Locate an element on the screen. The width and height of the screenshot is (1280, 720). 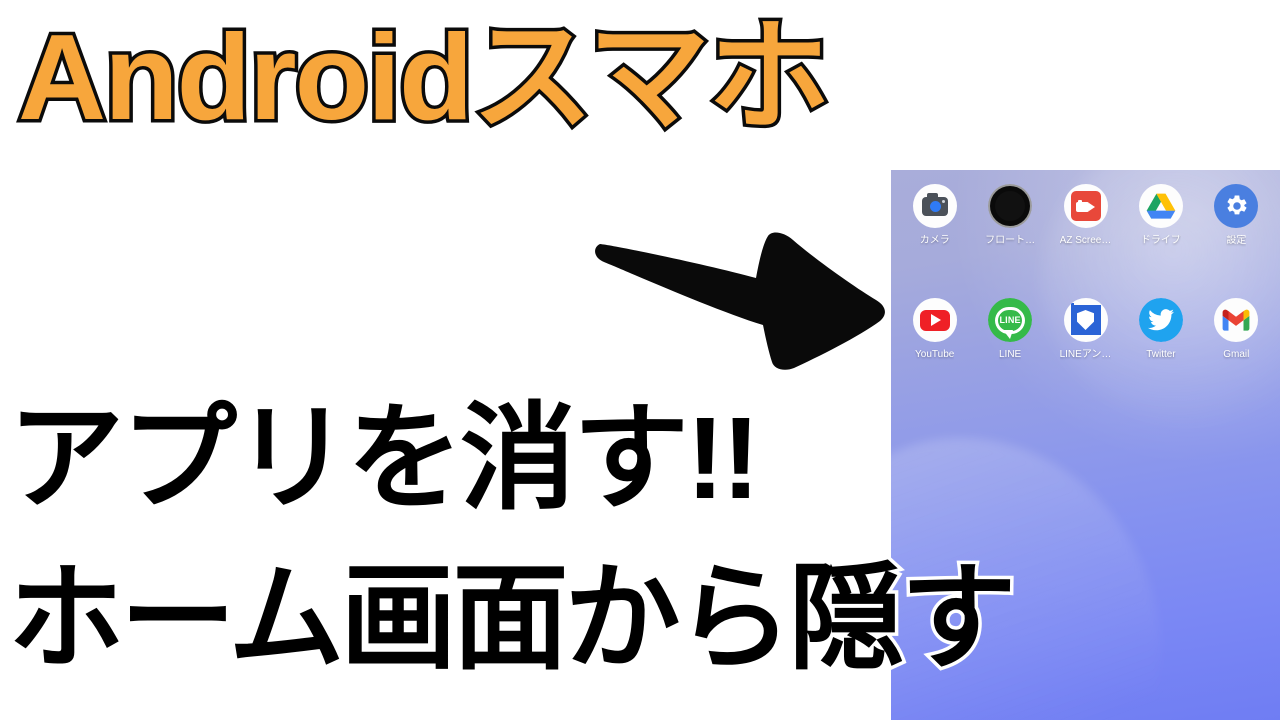
app-item-gmail: Gmail is located at coordinates (1236, 329).